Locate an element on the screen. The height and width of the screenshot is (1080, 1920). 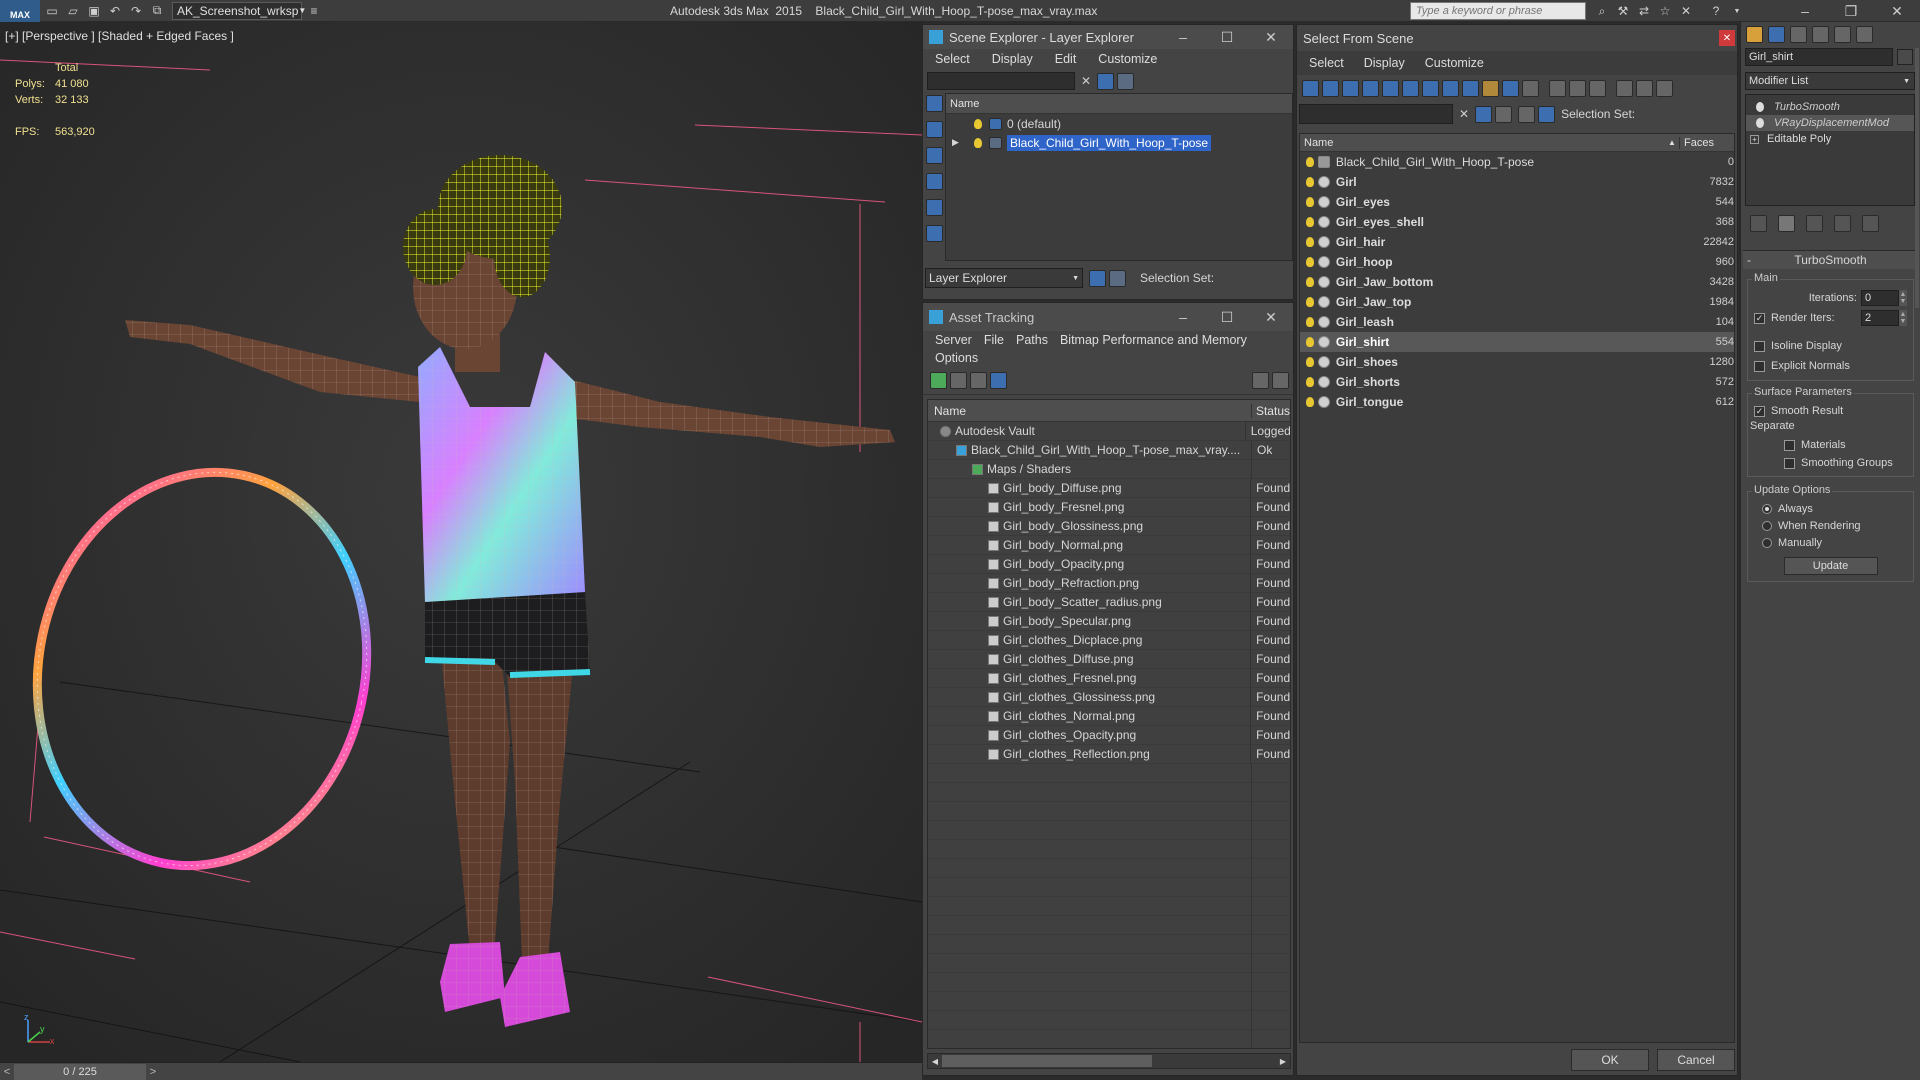
new-file-icon: ▭ is located at coordinates (52, 11).